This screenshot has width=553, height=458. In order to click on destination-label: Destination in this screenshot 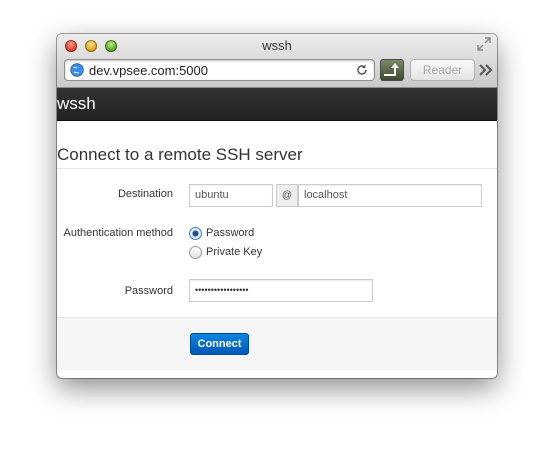, I will do `click(145, 194)`.